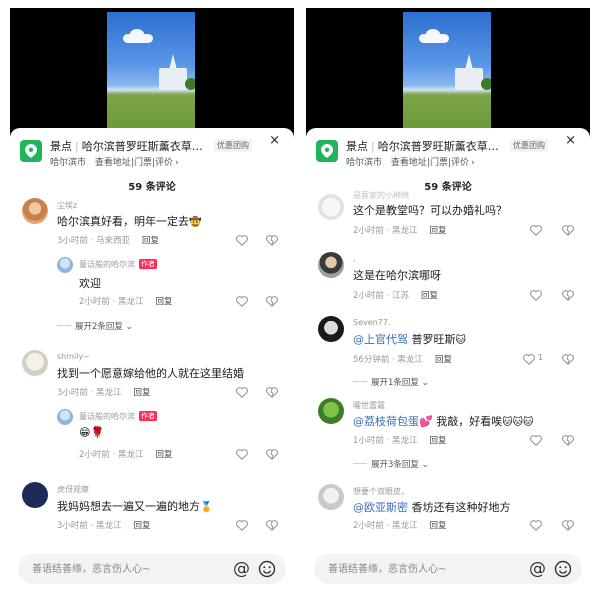 This screenshot has width=600, height=597. I want to click on mention-link: @荔枝荷包蛋💕, so click(393, 421).